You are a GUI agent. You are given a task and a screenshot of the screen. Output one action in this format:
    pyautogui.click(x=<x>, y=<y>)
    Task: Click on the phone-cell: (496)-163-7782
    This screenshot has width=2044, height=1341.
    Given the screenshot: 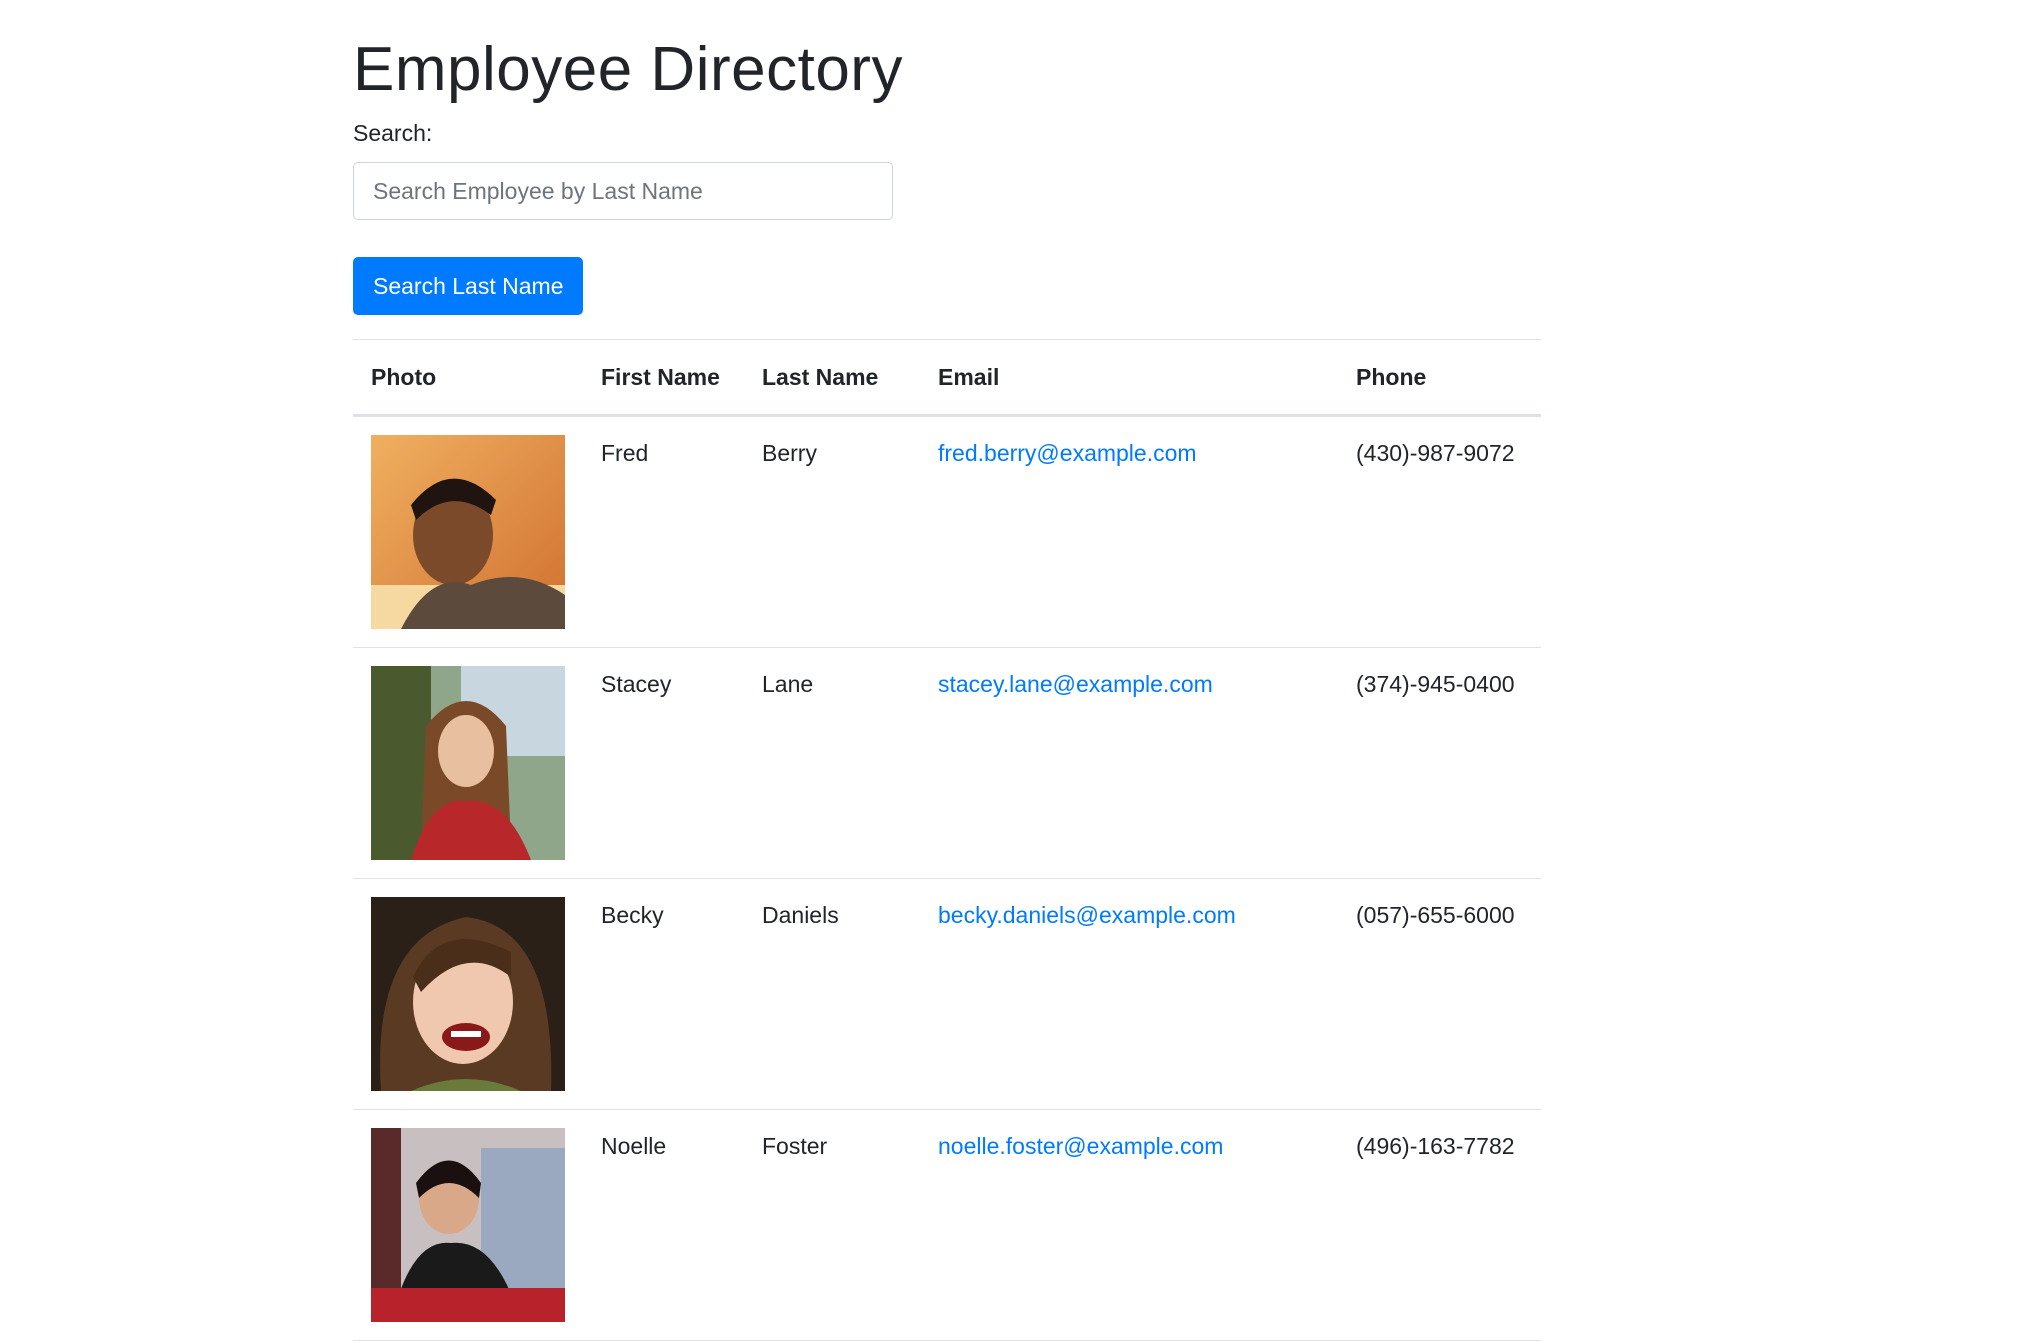 What is the action you would take?
    pyautogui.click(x=1439, y=1225)
    